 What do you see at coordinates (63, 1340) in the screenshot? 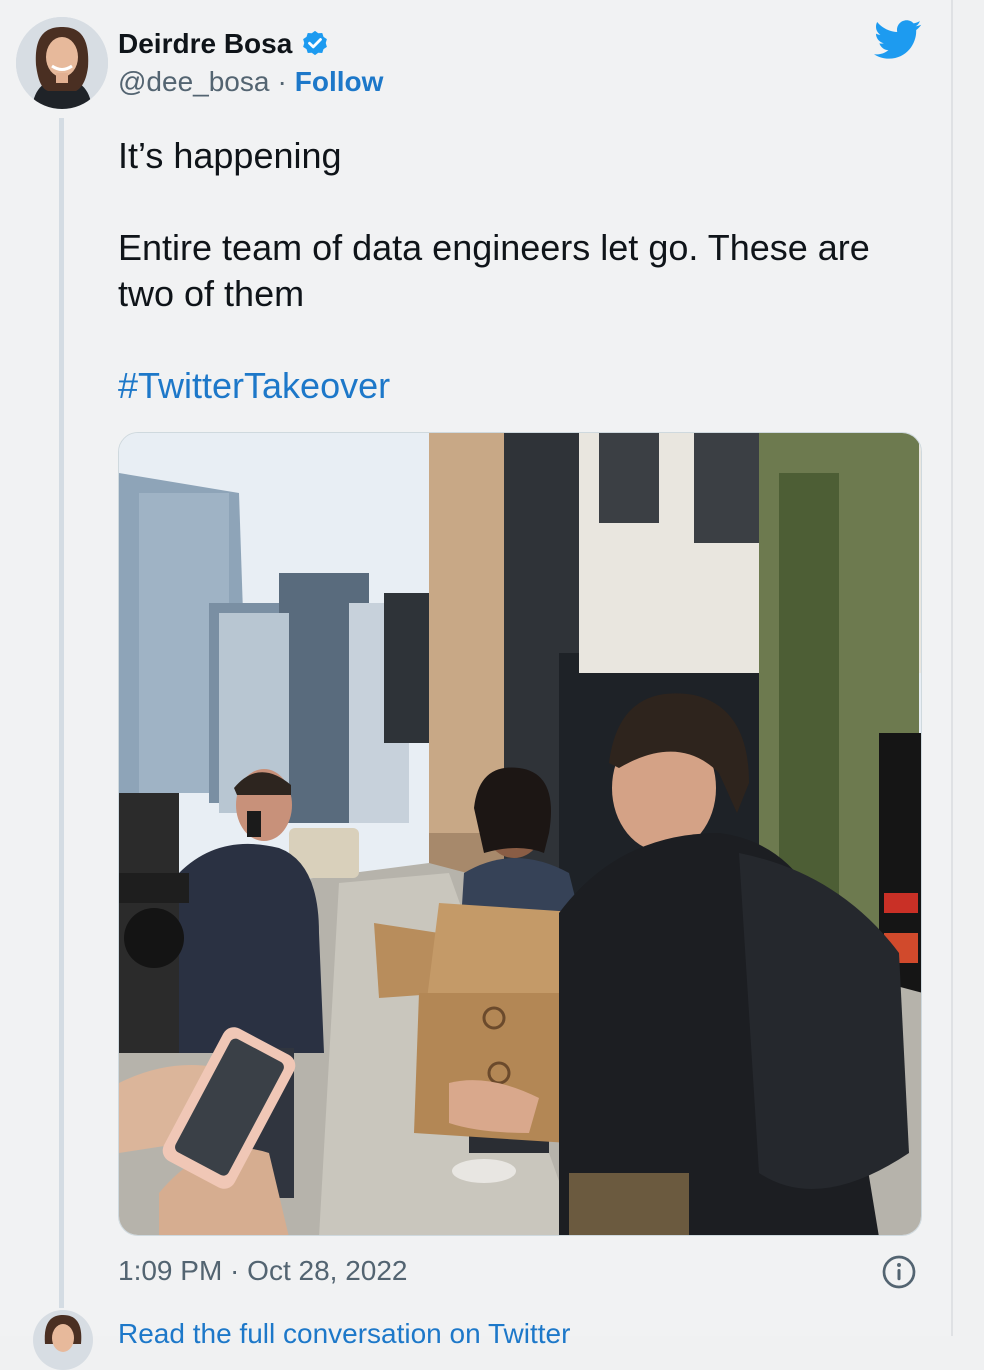
I see `reply-author-avatar` at bounding box center [63, 1340].